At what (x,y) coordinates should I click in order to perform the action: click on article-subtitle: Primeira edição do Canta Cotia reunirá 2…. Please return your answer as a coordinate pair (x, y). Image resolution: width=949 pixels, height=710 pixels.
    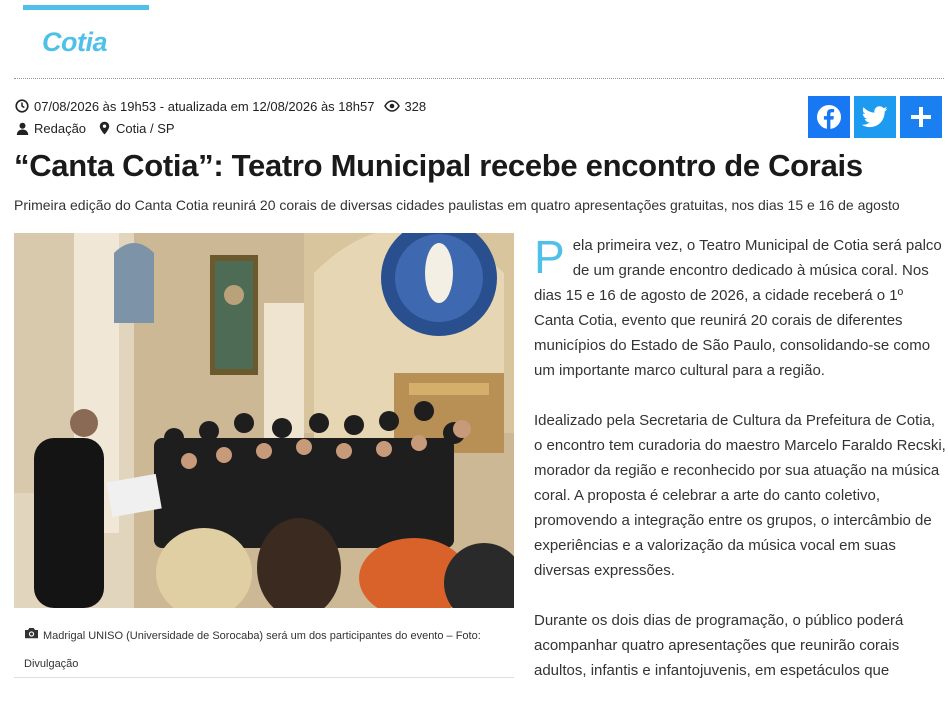
    Looking at the image, I should click on (457, 205).